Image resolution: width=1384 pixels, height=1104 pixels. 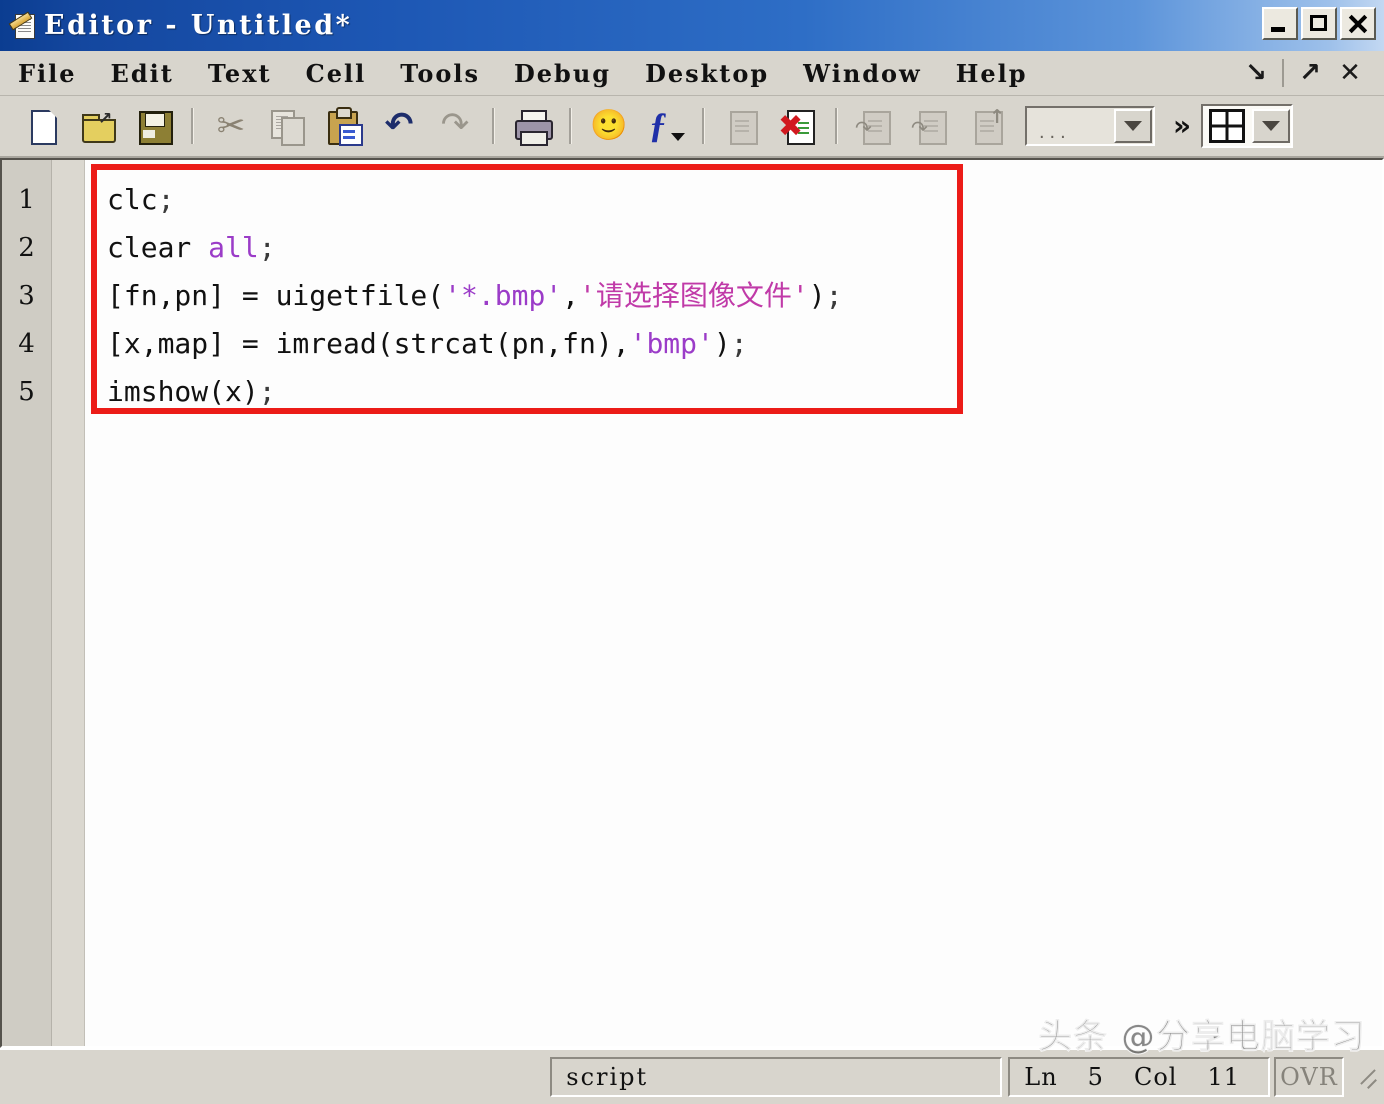 I want to click on code-line: clc;, so click(x=733, y=200).